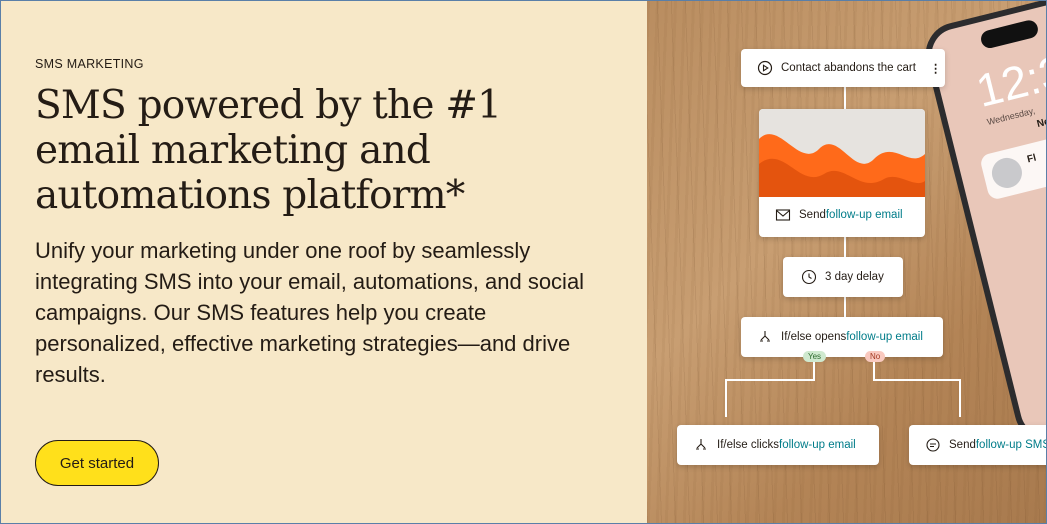 This screenshot has height=524, width=1047. Describe the element at coordinates (765, 68) in the screenshot. I see `play-circle-icon` at that location.